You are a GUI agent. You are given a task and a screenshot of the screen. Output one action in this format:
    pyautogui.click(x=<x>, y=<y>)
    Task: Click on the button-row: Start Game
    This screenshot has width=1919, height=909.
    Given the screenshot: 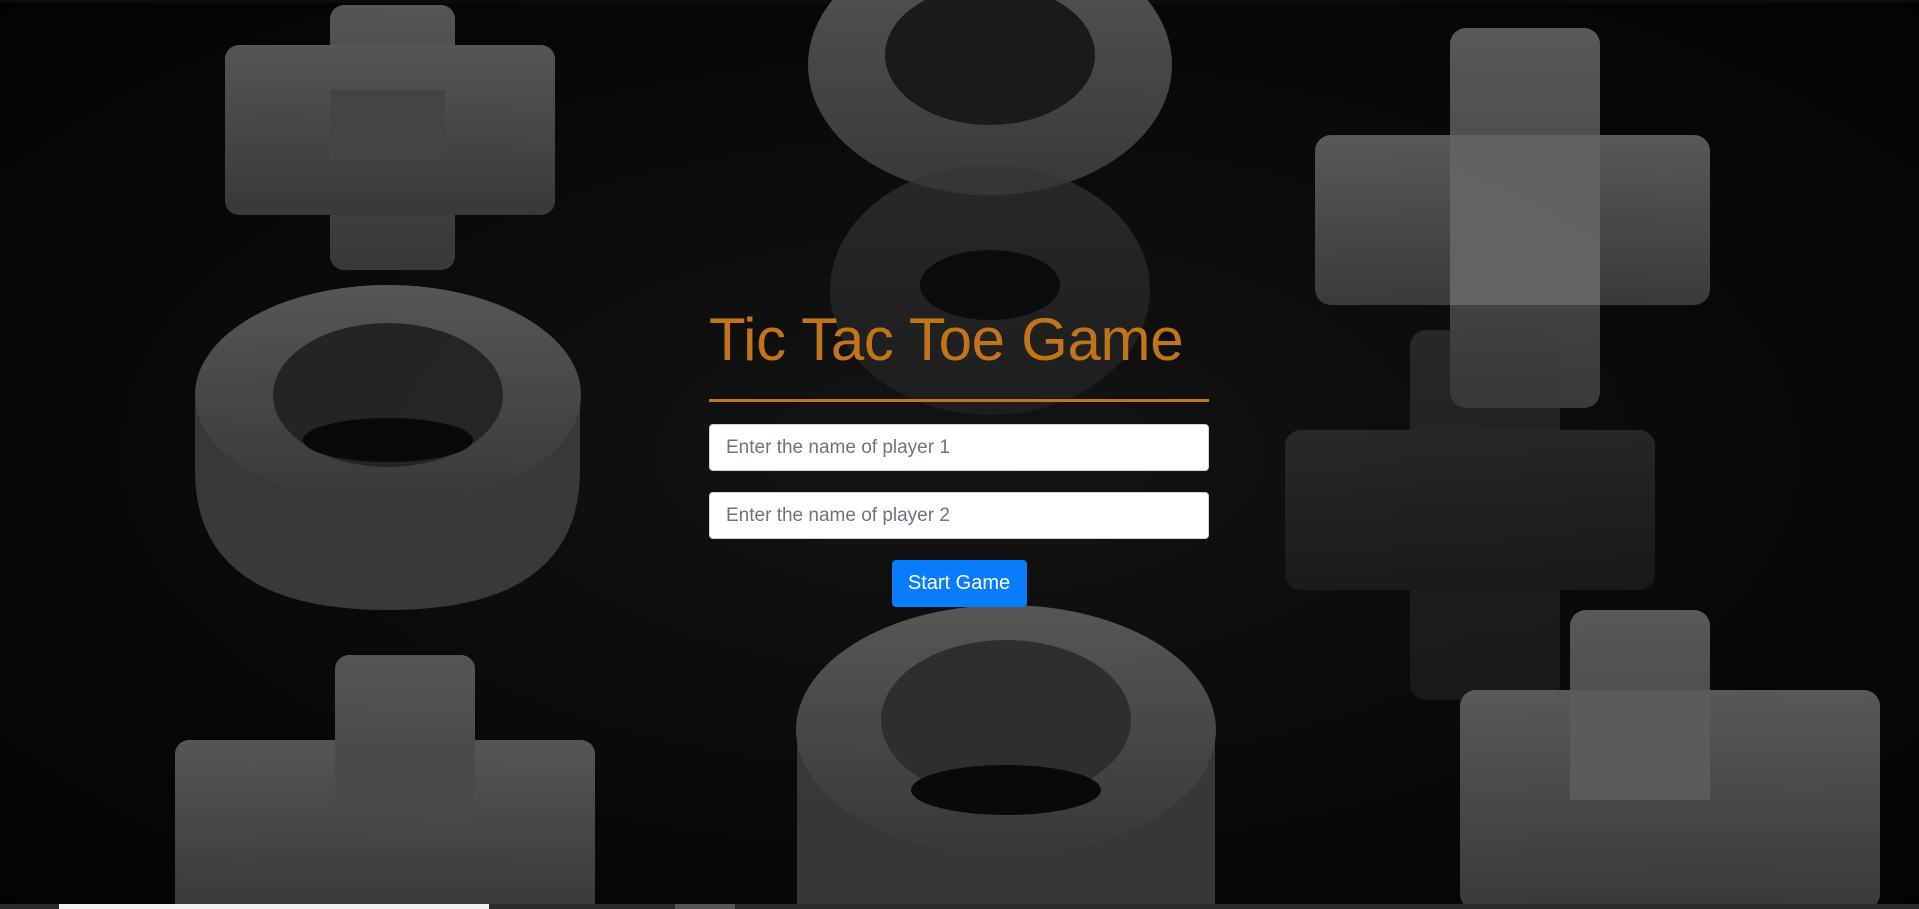 What is the action you would take?
    pyautogui.click(x=959, y=583)
    